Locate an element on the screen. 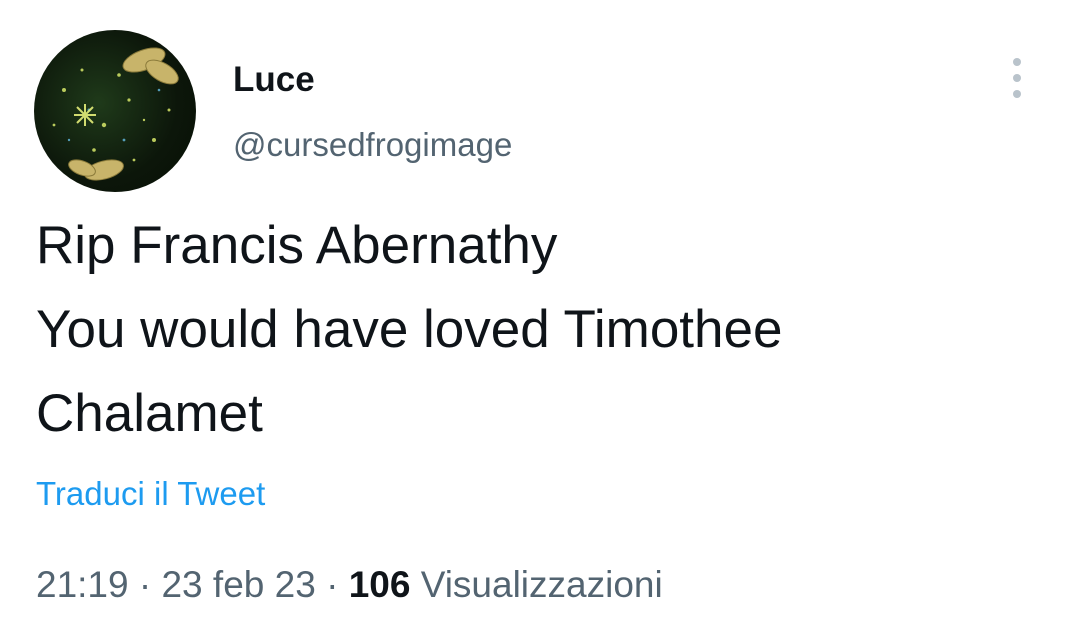 This screenshot has height=642, width=1078. tweet-date: 23 feb 23 is located at coordinates (238, 584).